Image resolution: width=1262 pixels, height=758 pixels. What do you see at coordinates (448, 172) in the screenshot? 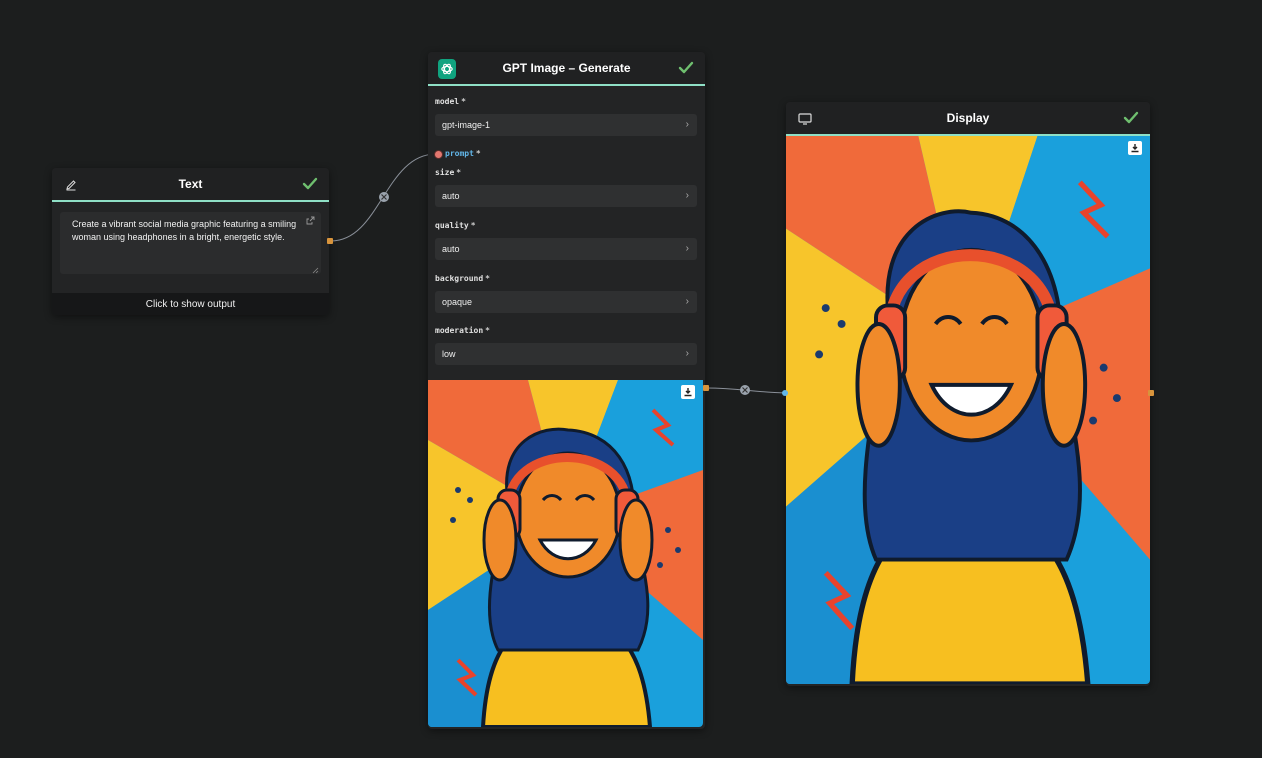
I see `size-label: size *` at bounding box center [448, 172].